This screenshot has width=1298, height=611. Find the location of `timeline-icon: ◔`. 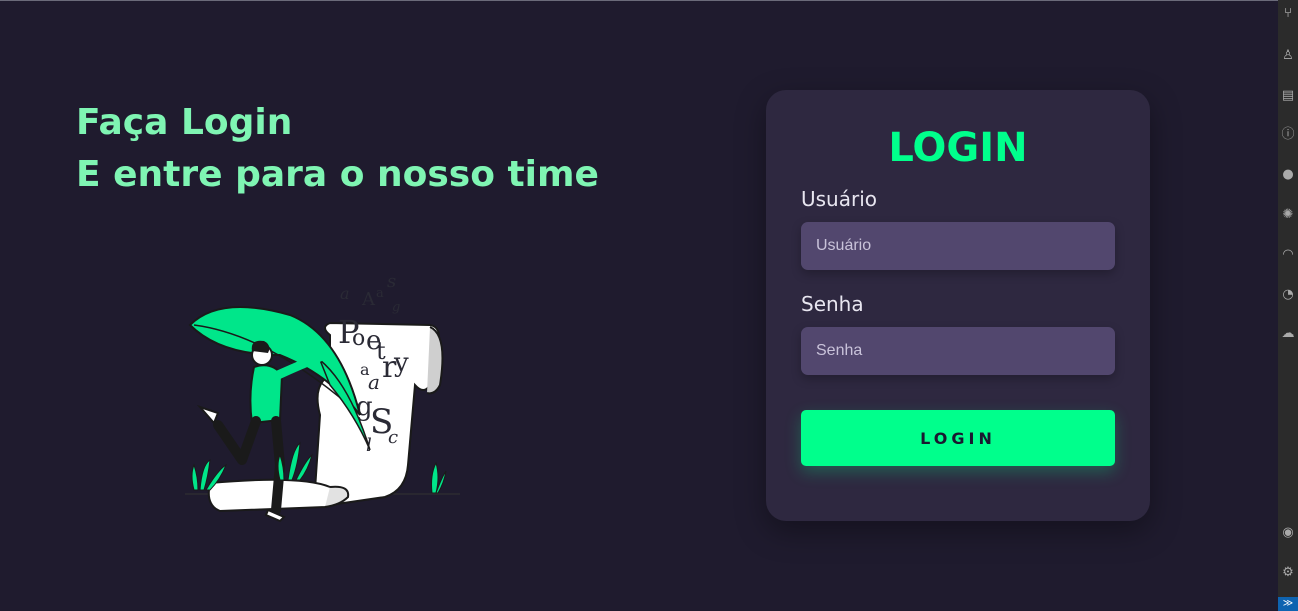

timeline-icon: ◔ is located at coordinates (1288, 295).